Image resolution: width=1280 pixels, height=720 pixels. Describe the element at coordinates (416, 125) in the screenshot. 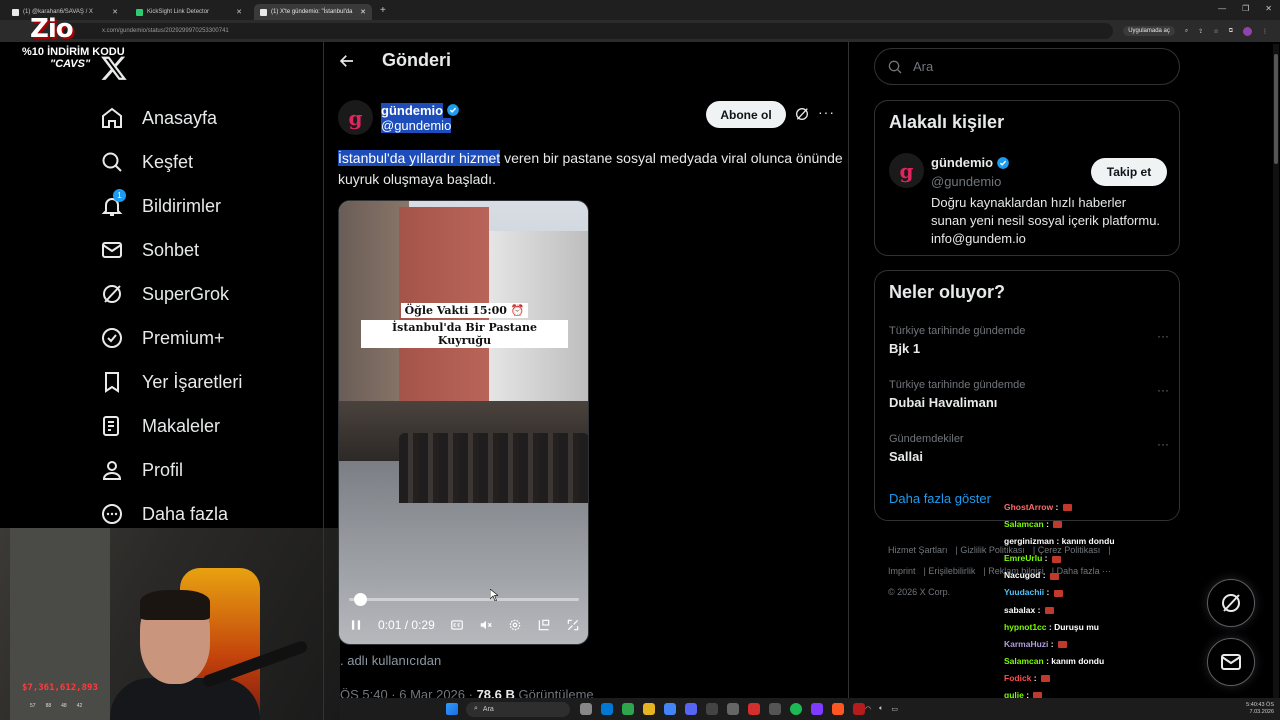

I see `author-handle: @gundemio` at that location.